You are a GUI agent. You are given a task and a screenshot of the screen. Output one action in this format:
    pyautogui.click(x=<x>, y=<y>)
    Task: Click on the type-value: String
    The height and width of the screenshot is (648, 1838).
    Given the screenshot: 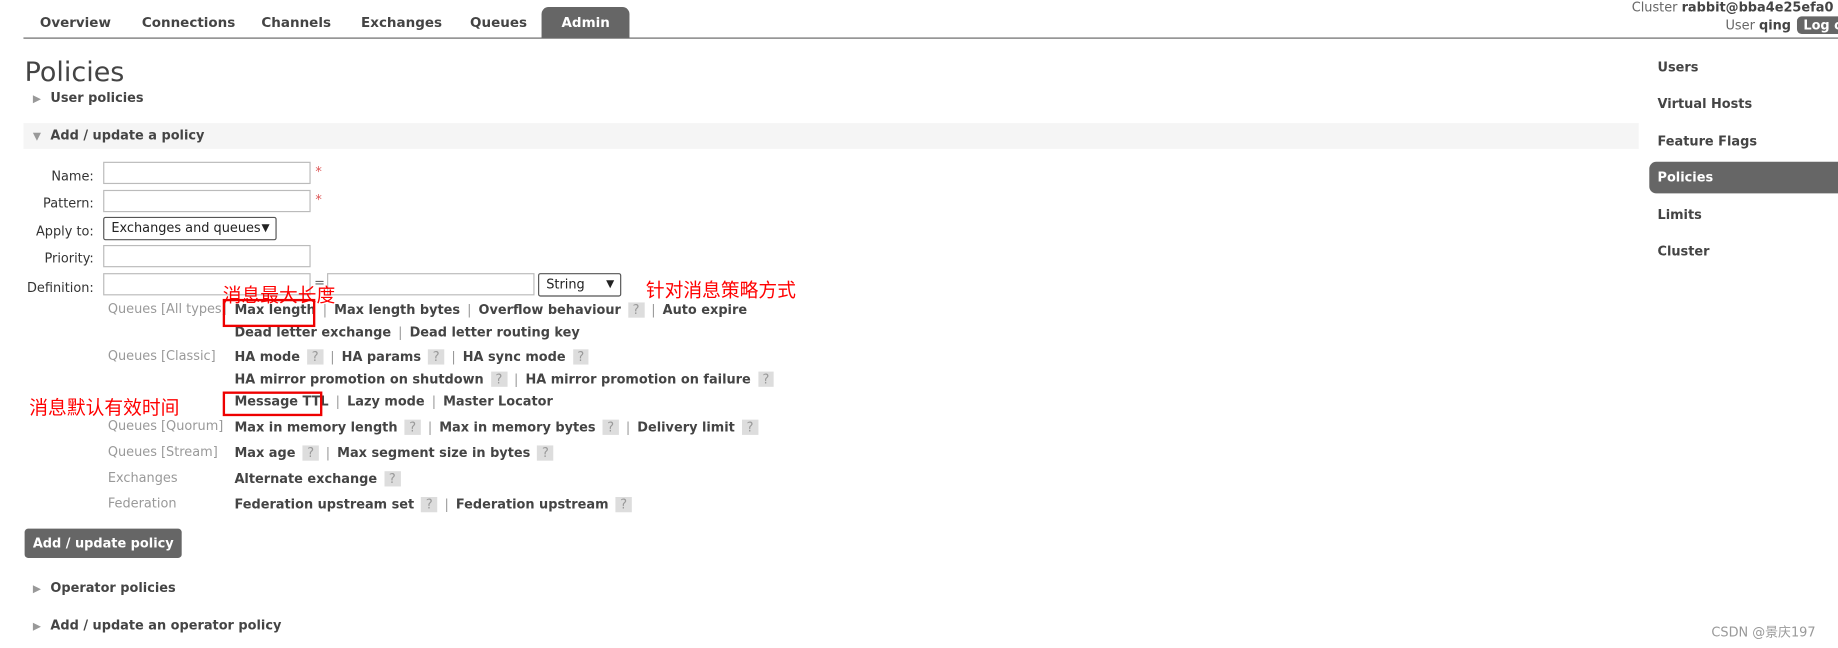 What is the action you would take?
    pyautogui.click(x=565, y=284)
    